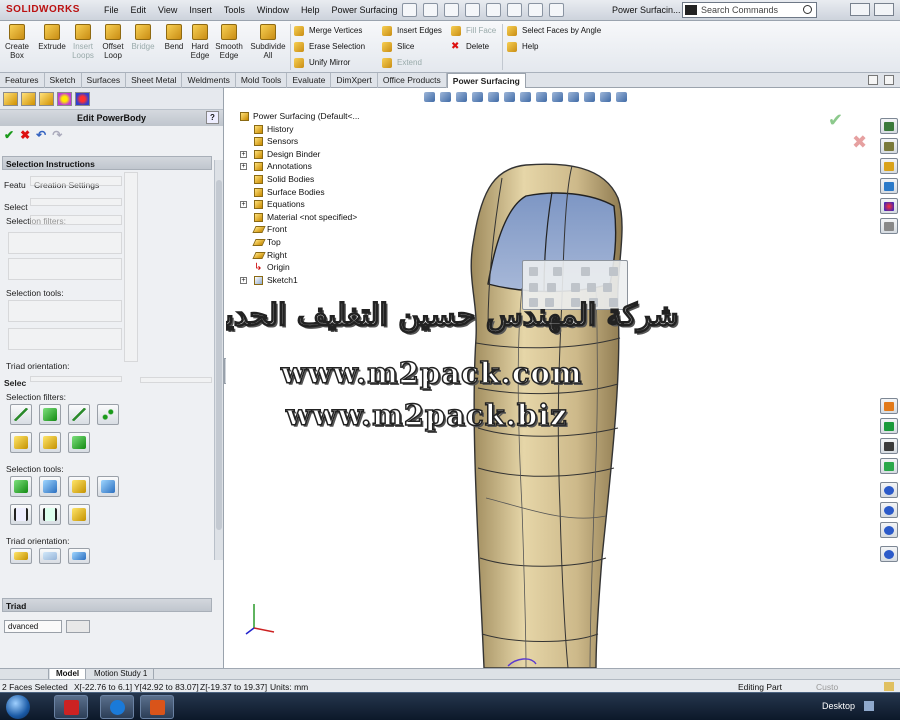 Image resolution: width=900 pixels, height=720 pixels. What do you see at coordinates (309, 80) in the screenshot?
I see `tab-evaluate: Evaluate` at bounding box center [309, 80].